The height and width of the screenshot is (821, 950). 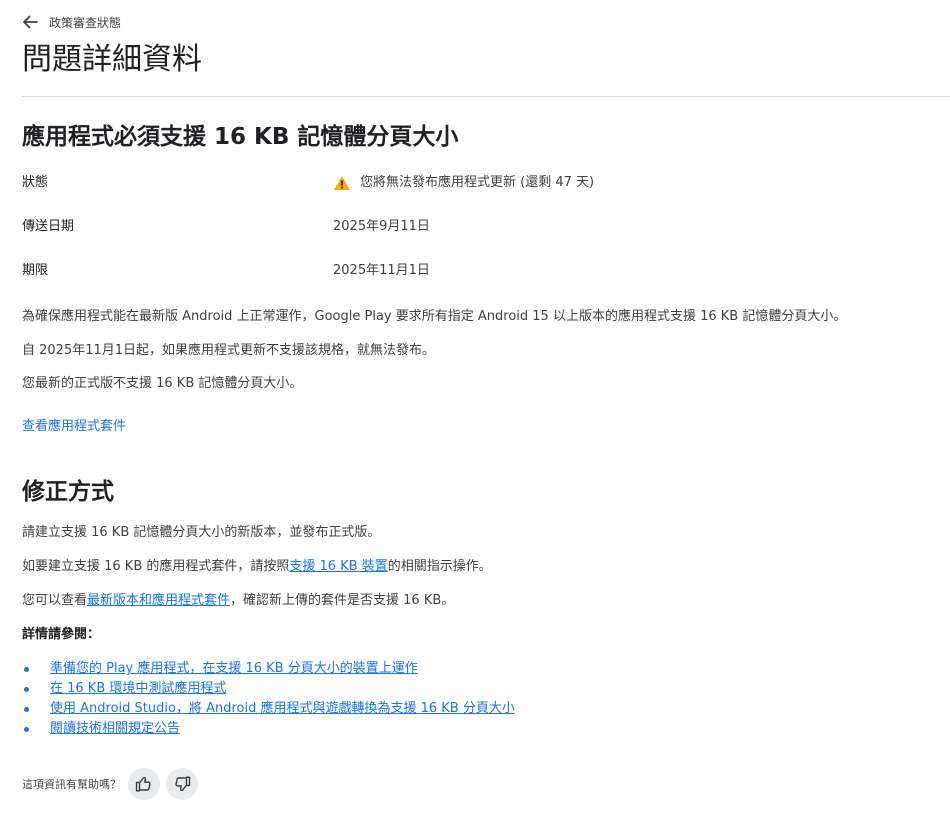 I want to click on back-link: 政策審查狀態, so click(x=71, y=22).